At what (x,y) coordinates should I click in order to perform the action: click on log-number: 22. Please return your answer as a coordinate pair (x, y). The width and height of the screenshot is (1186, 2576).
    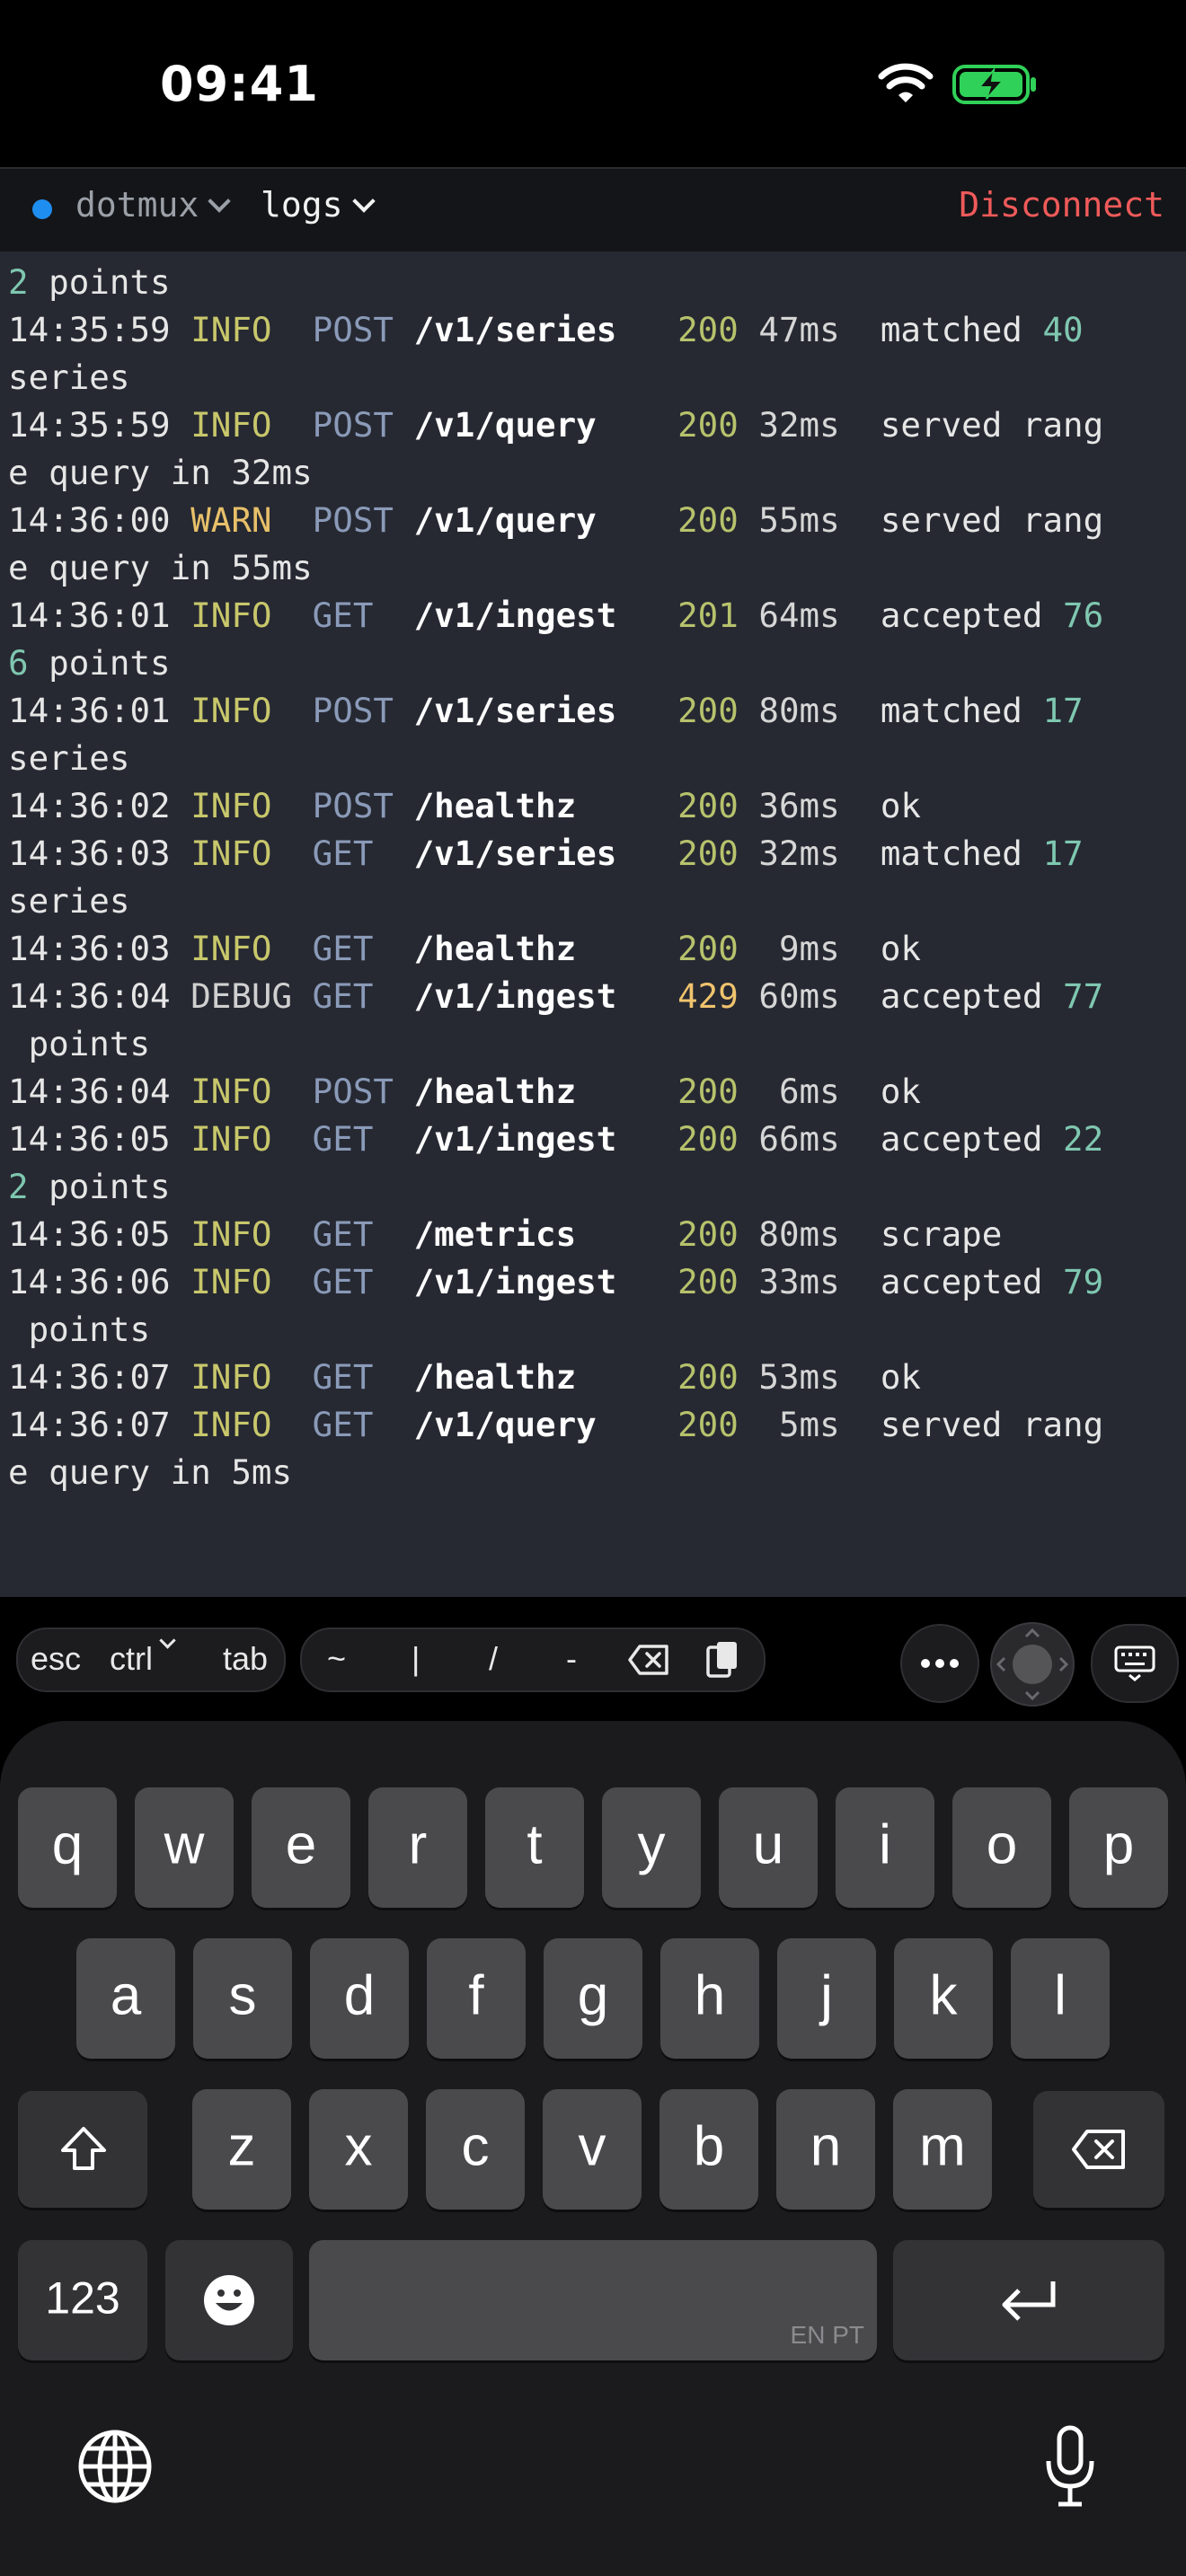
    Looking at the image, I should click on (1083, 1139).